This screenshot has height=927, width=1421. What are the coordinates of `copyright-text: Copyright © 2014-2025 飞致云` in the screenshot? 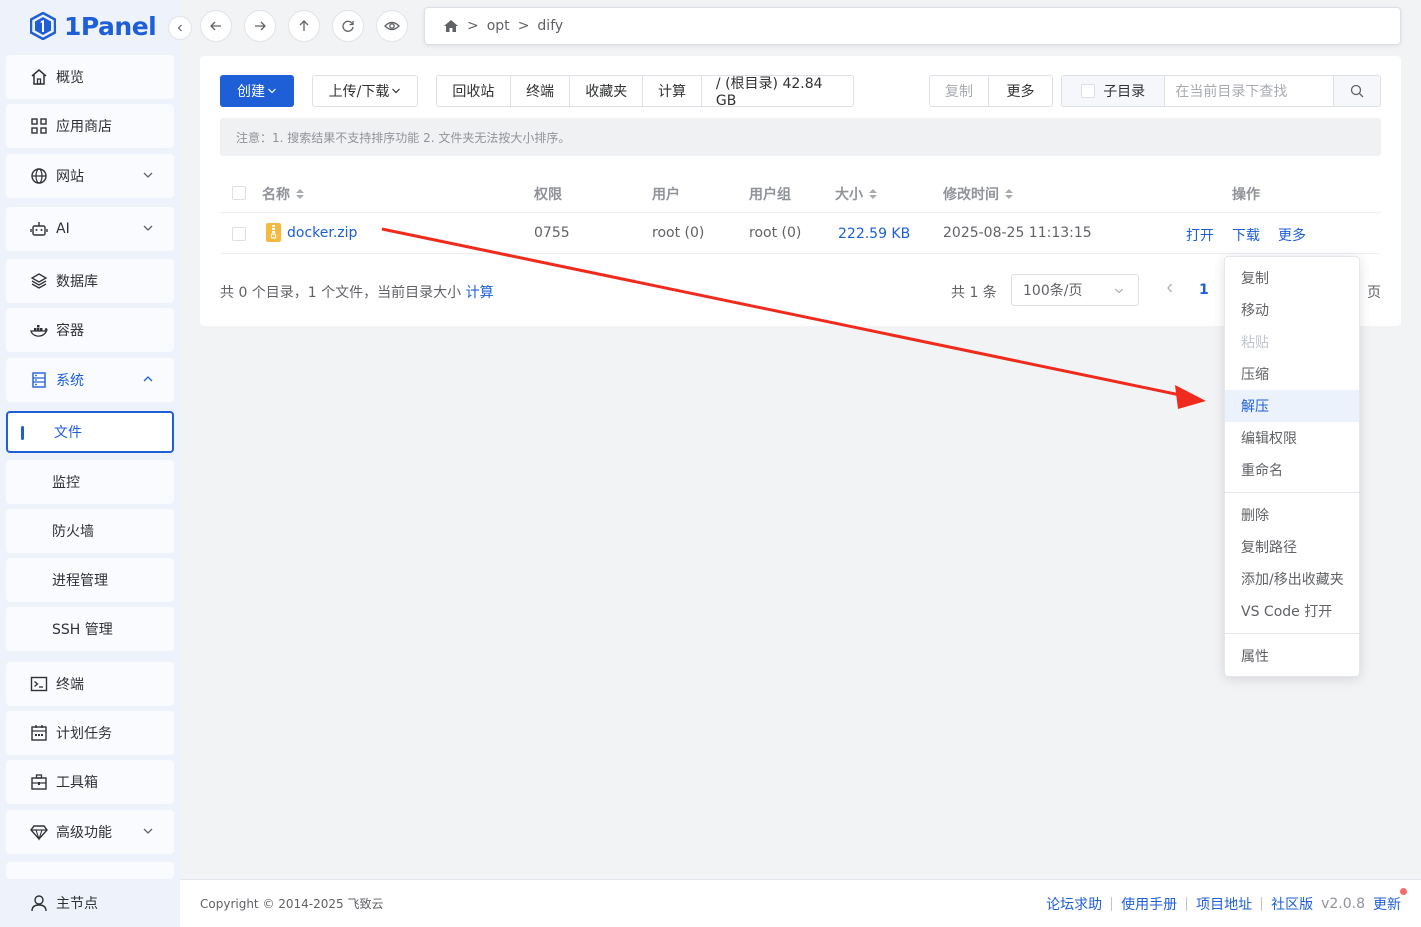 It's located at (292, 904).